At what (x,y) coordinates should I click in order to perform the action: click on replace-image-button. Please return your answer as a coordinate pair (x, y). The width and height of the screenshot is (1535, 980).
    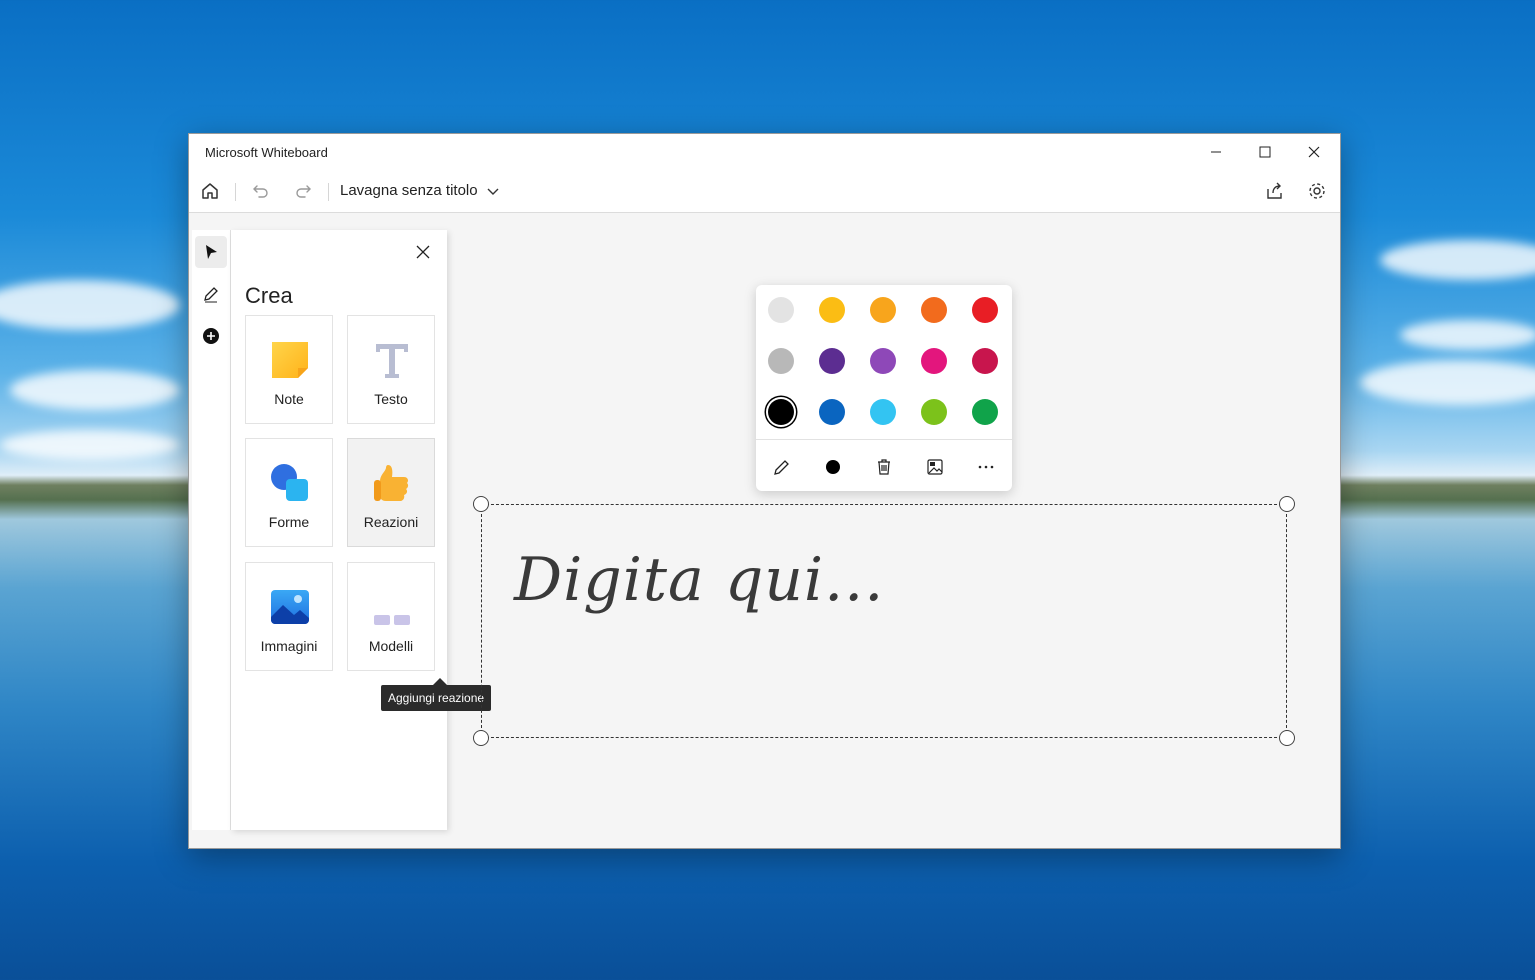
    Looking at the image, I should click on (935, 467).